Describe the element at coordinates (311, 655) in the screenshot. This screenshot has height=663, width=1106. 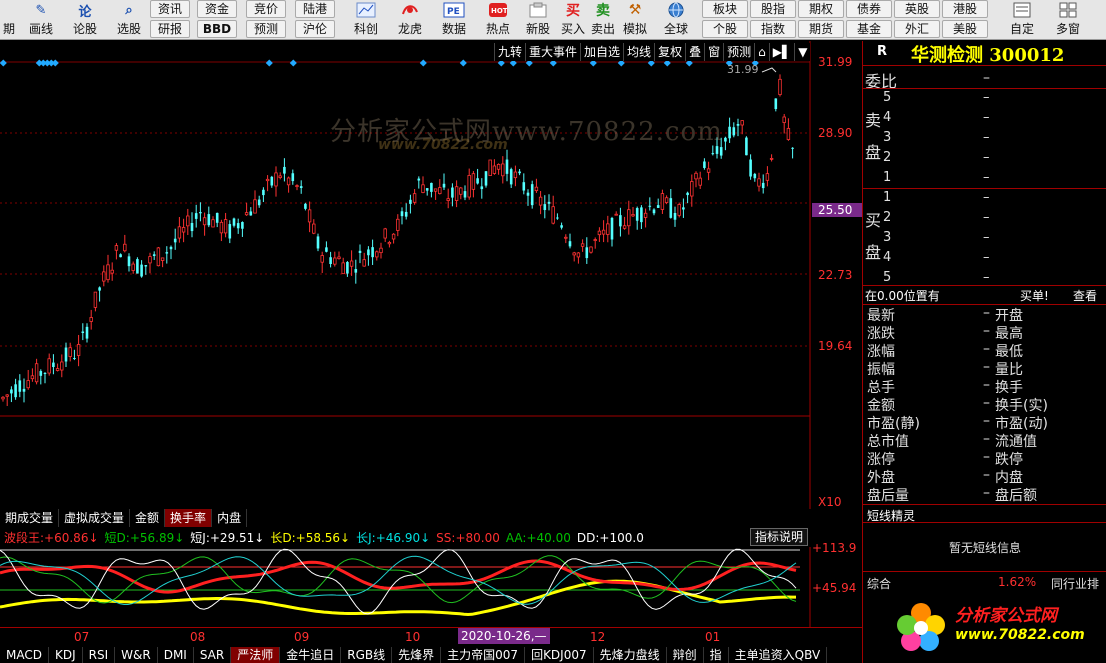
I see `indicator-tab-7: 金牛追日` at that location.